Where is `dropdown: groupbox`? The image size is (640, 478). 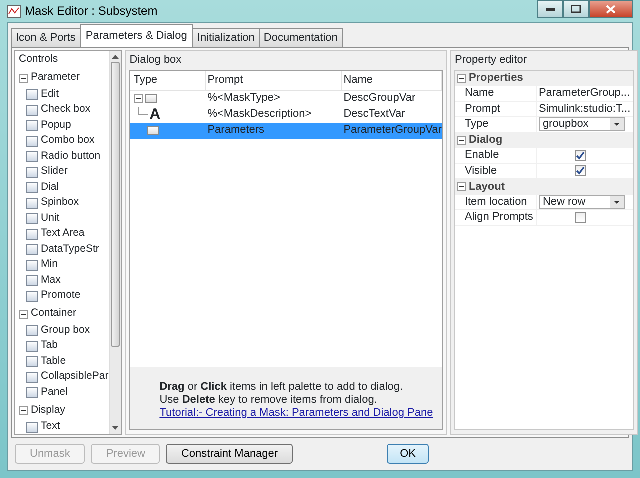
dropdown: groupbox is located at coordinates (581, 124).